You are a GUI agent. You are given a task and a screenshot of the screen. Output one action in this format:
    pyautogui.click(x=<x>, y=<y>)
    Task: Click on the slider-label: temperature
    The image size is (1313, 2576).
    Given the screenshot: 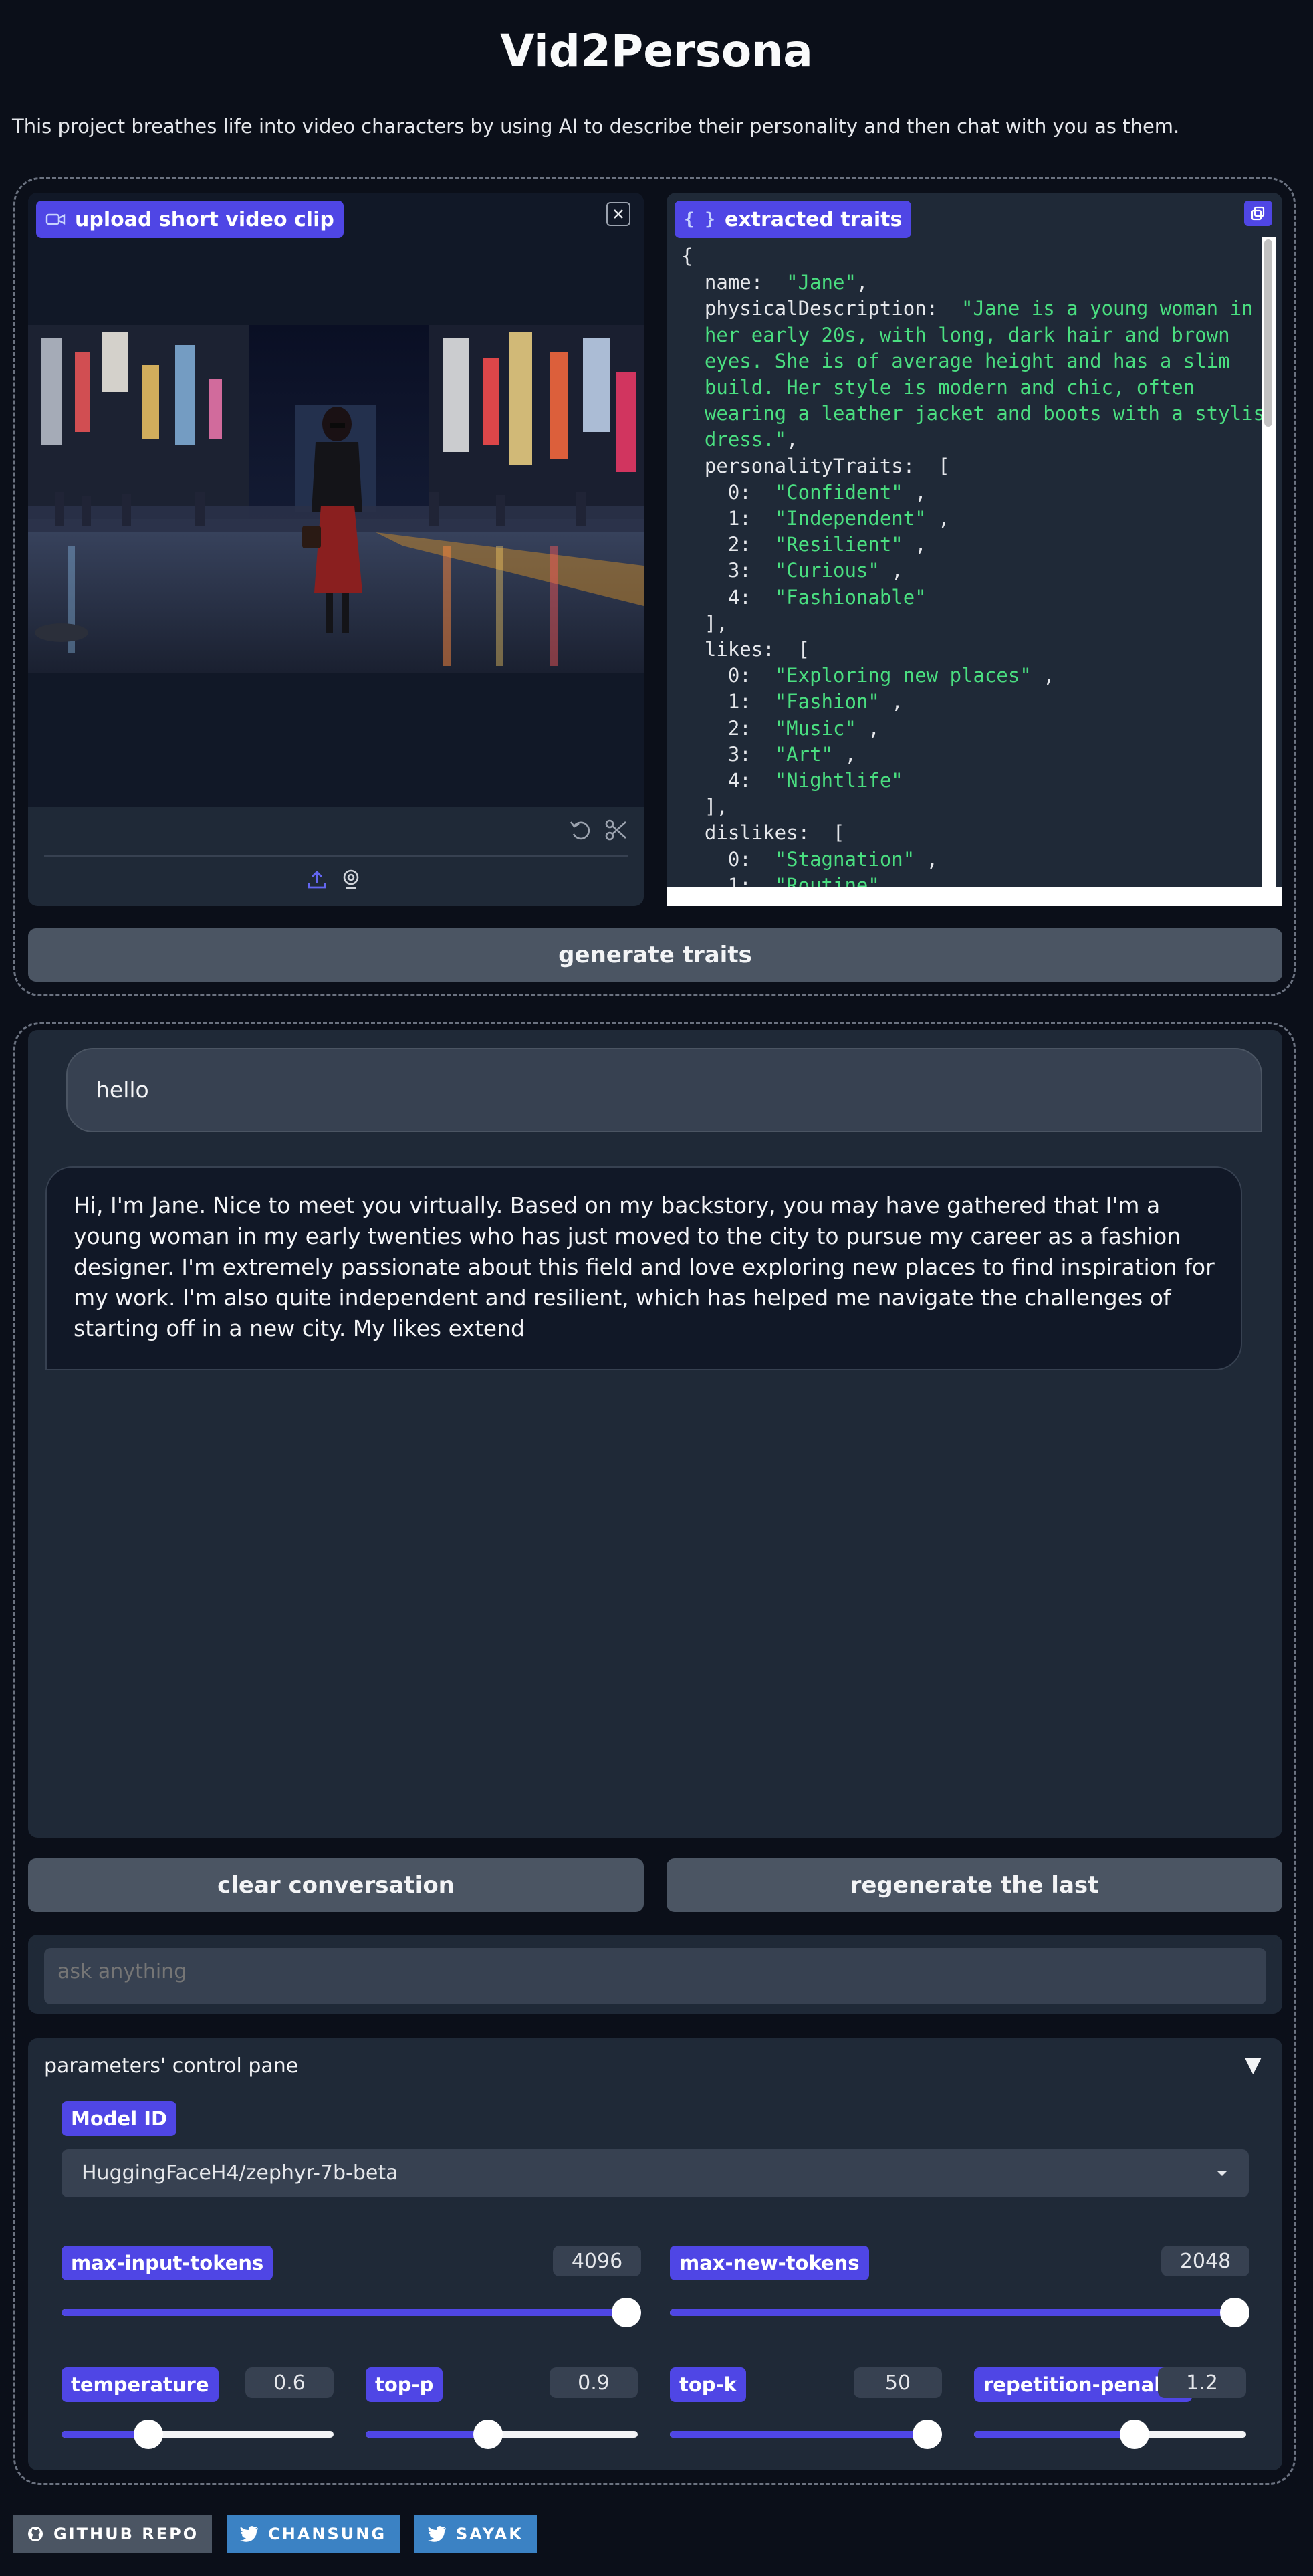 What is the action you would take?
    pyautogui.click(x=140, y=2384)
    